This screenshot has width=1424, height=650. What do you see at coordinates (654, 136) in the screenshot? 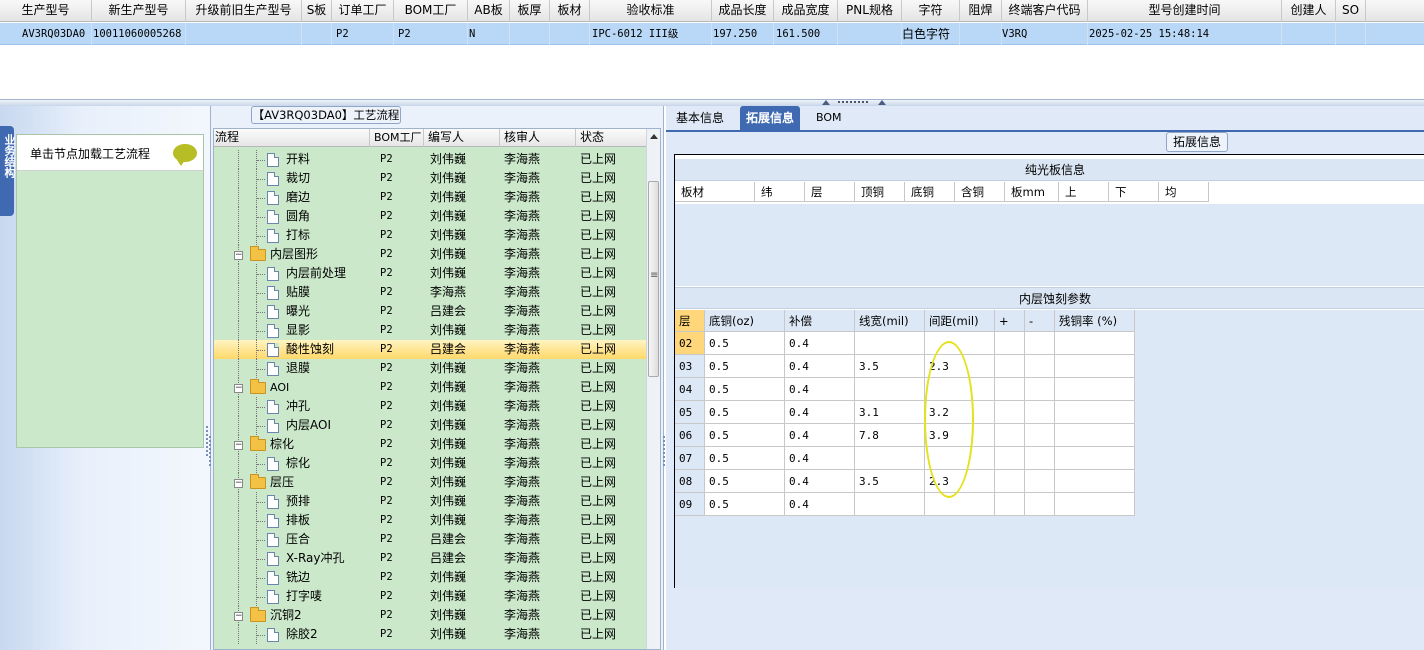
I see `scroll-up-icon` at bounding box center [654, 136].